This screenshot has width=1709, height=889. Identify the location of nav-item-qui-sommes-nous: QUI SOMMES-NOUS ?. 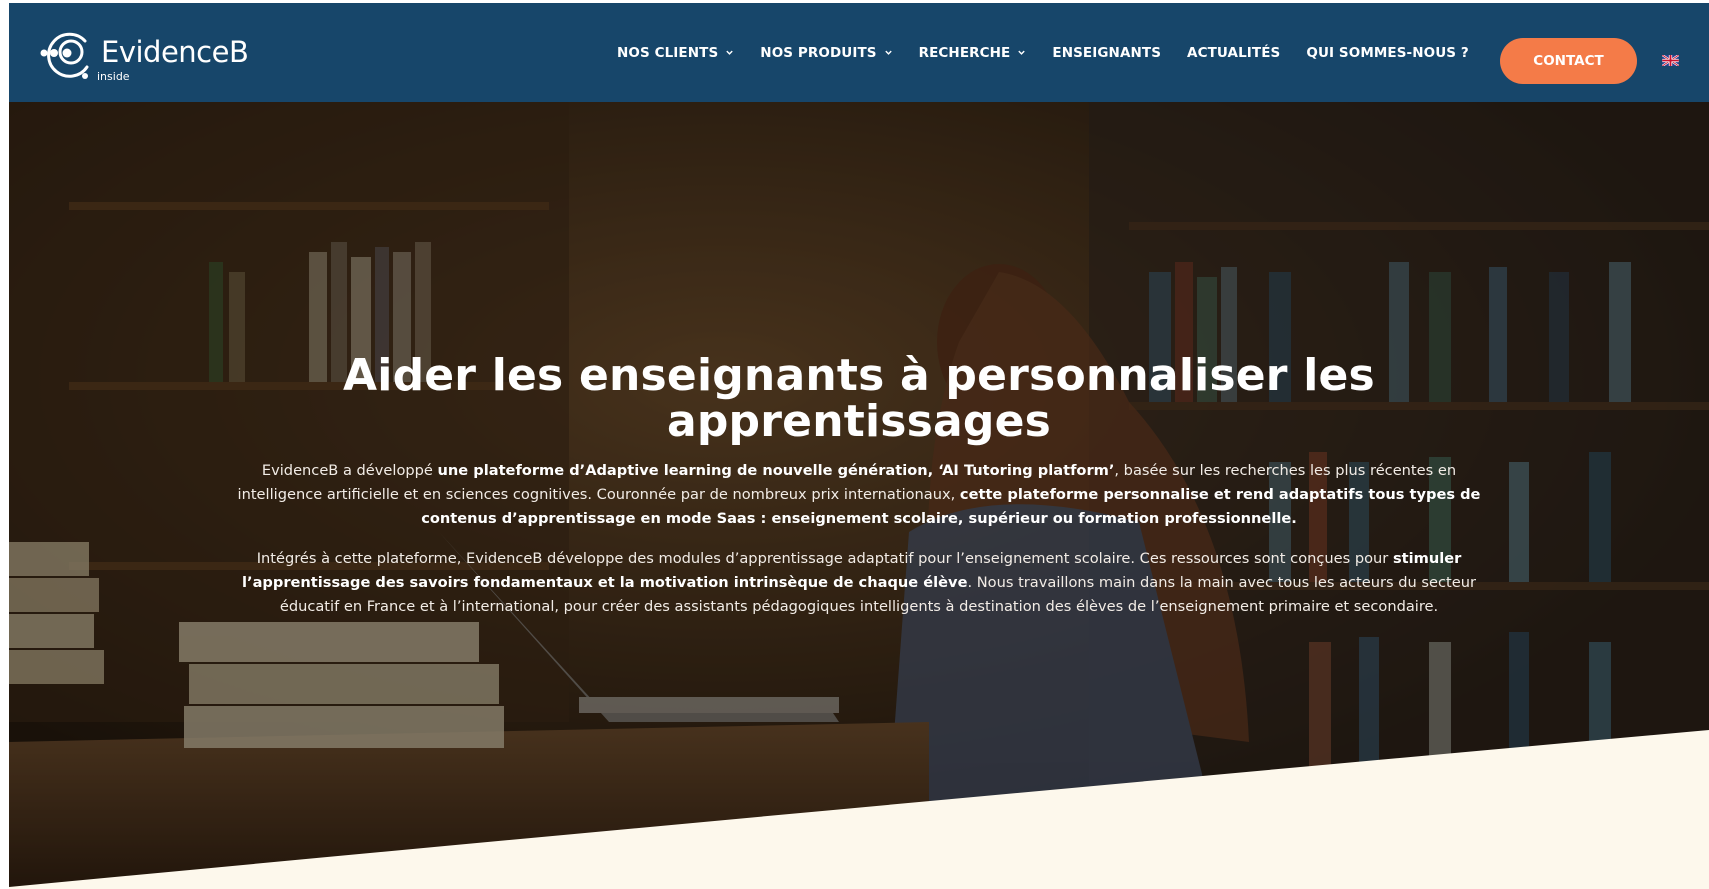
(1387, 53).